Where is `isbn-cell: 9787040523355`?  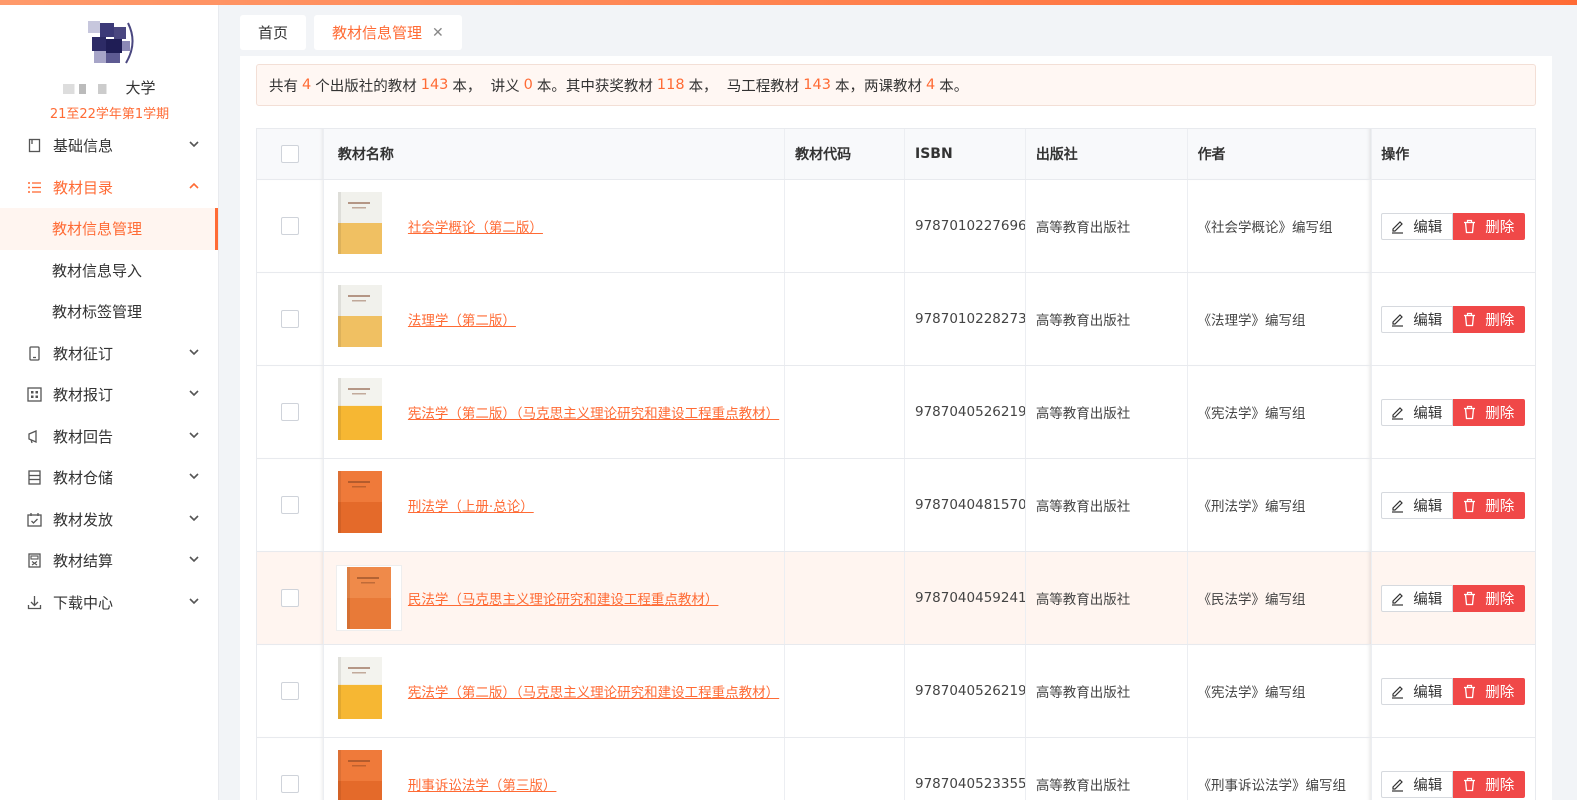
isbn-cell: 9787040523355 is located at coordinates (965, 769).